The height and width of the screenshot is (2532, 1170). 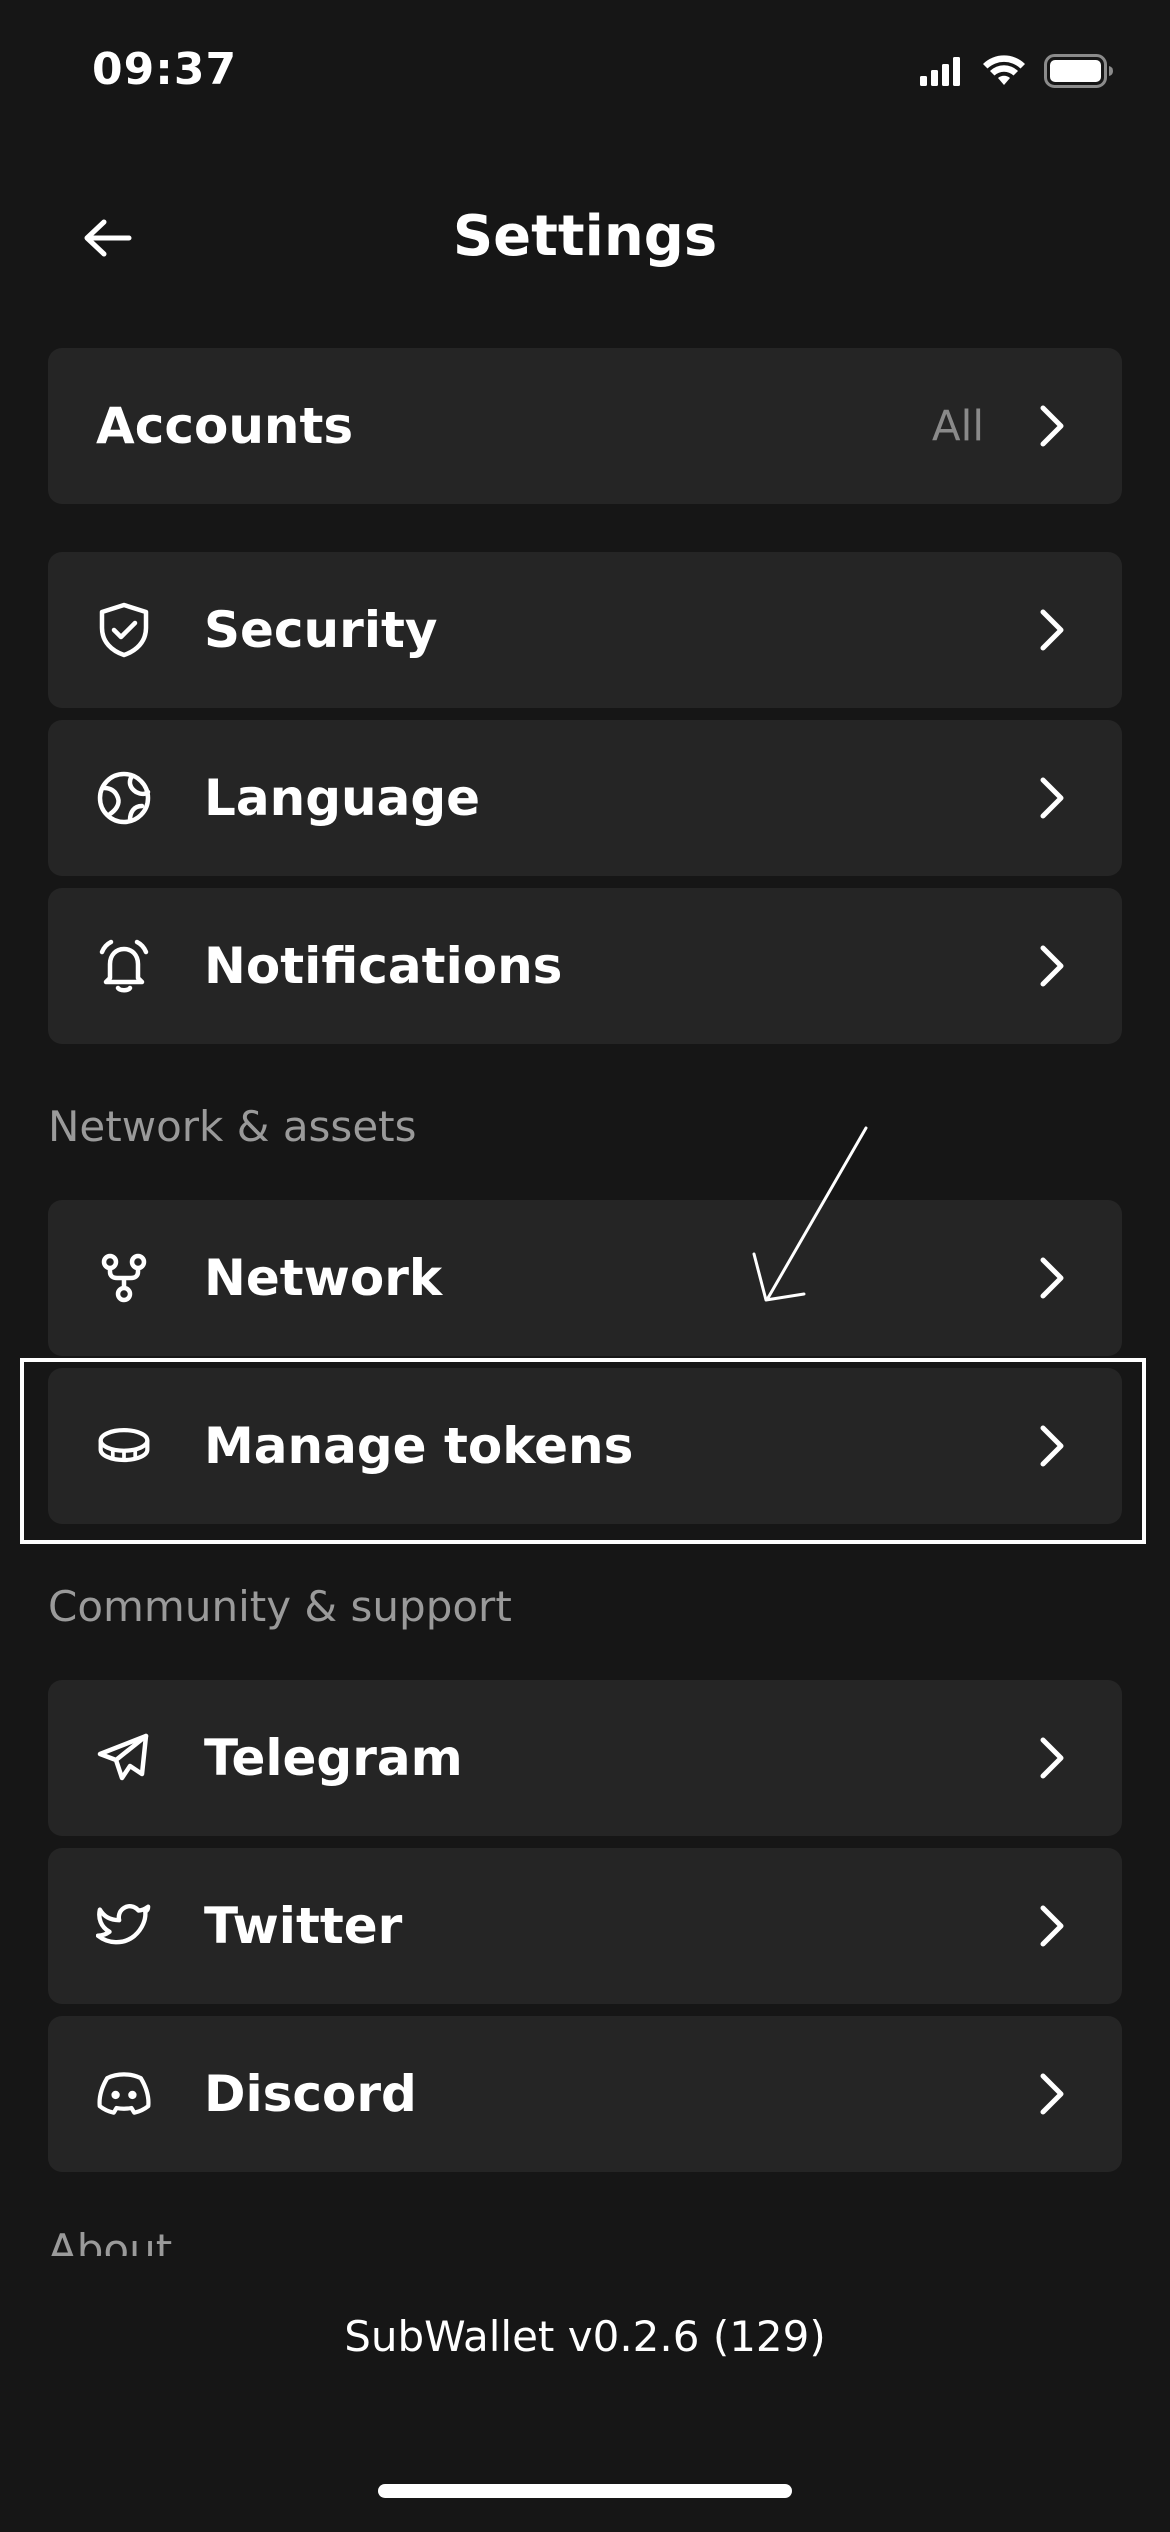 I want to click on wifi-icon, so click(x=1004, y=73).